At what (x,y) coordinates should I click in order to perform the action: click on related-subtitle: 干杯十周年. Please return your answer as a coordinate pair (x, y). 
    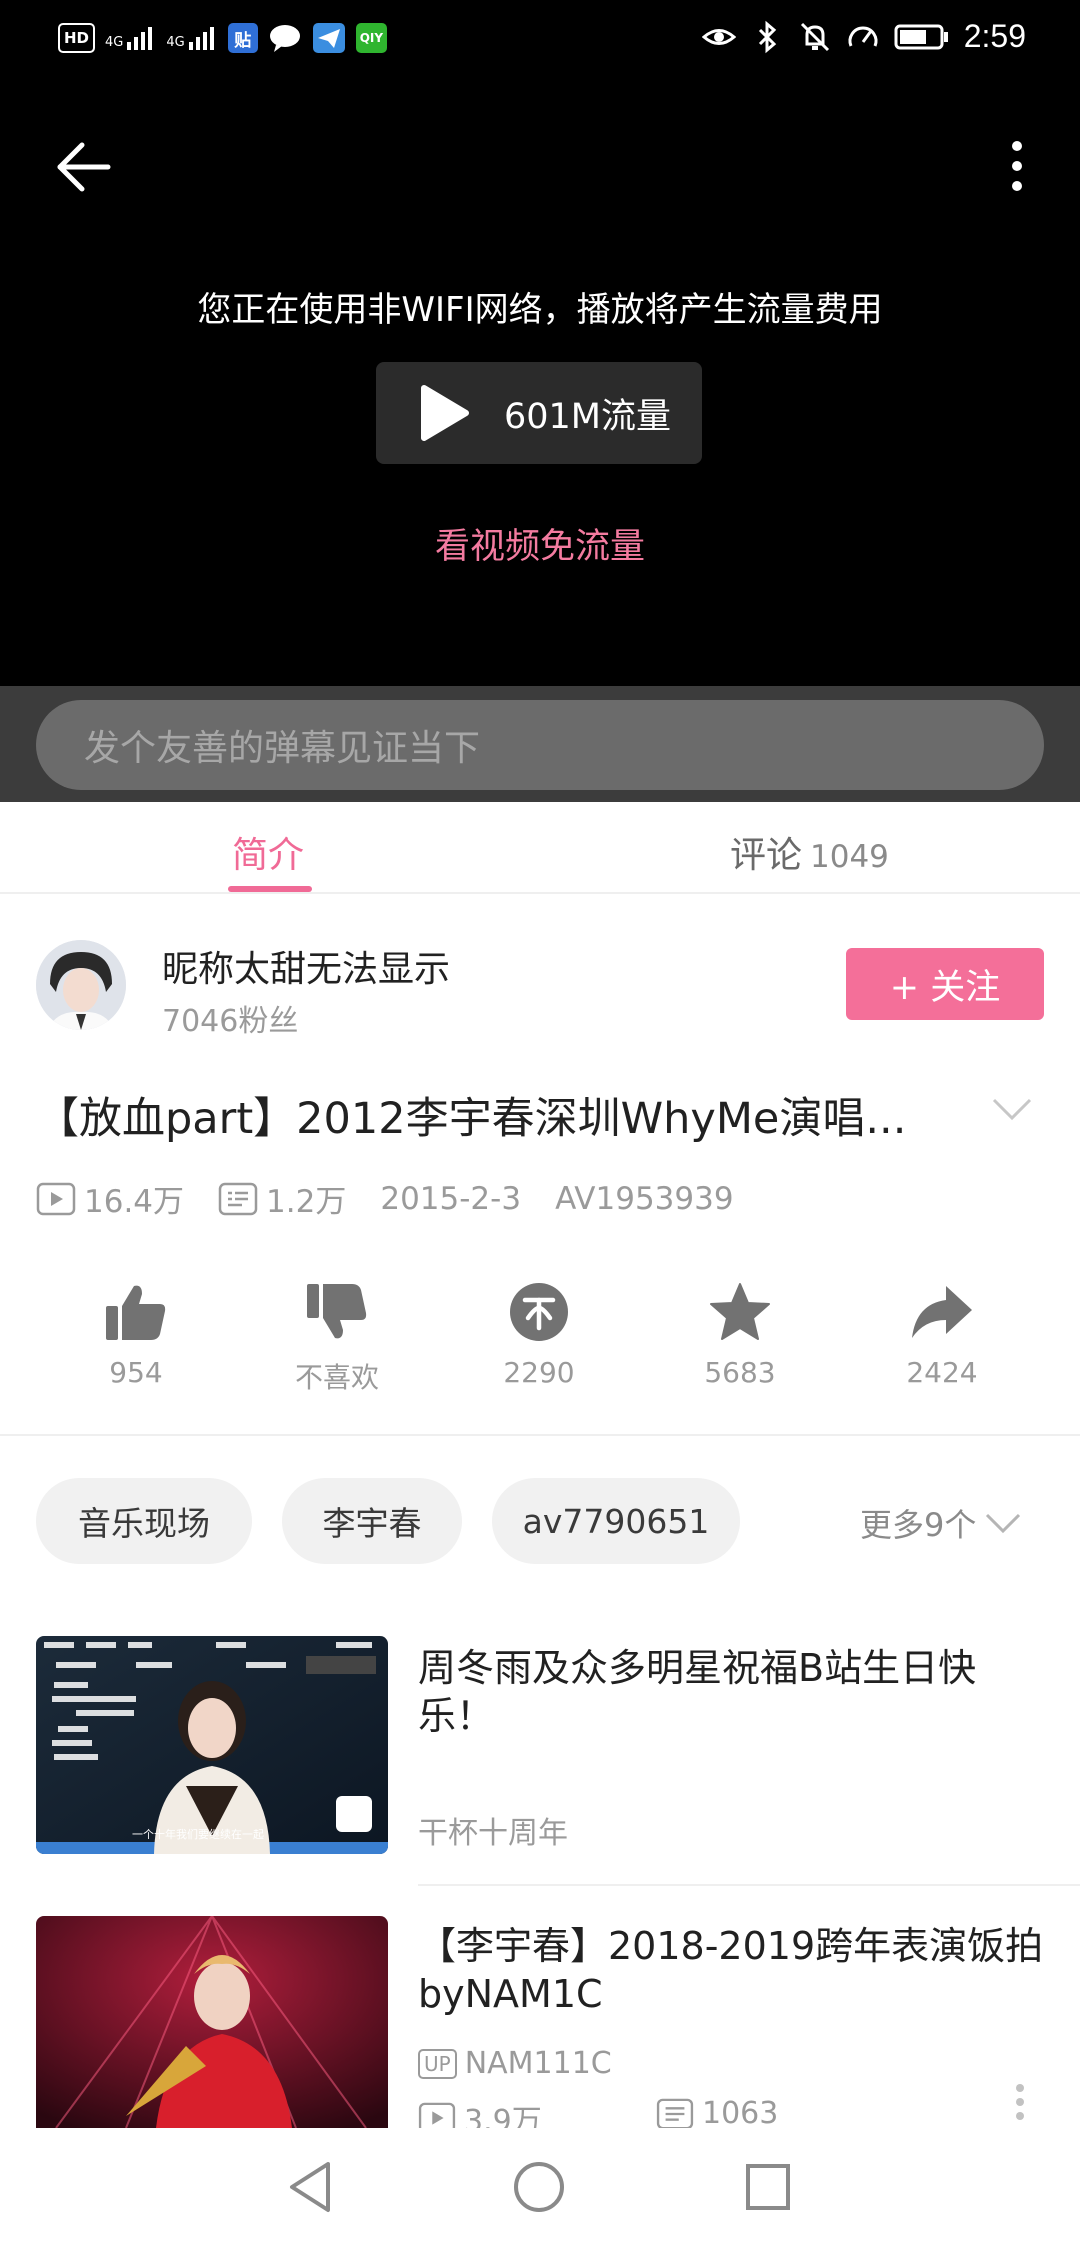
    Looking at the image, I should click on (493, 1833).